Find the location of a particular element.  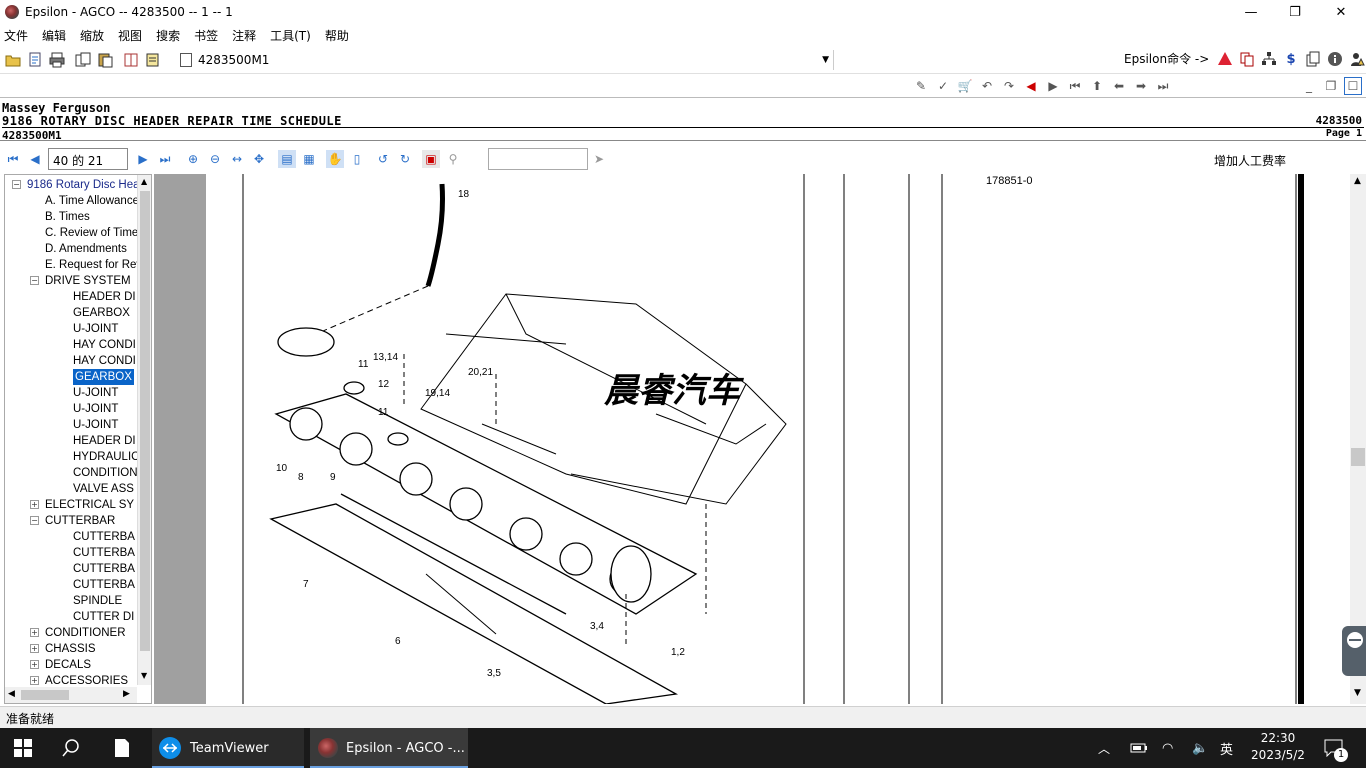

price-icon: $ is located at coordinates (1291, 59).